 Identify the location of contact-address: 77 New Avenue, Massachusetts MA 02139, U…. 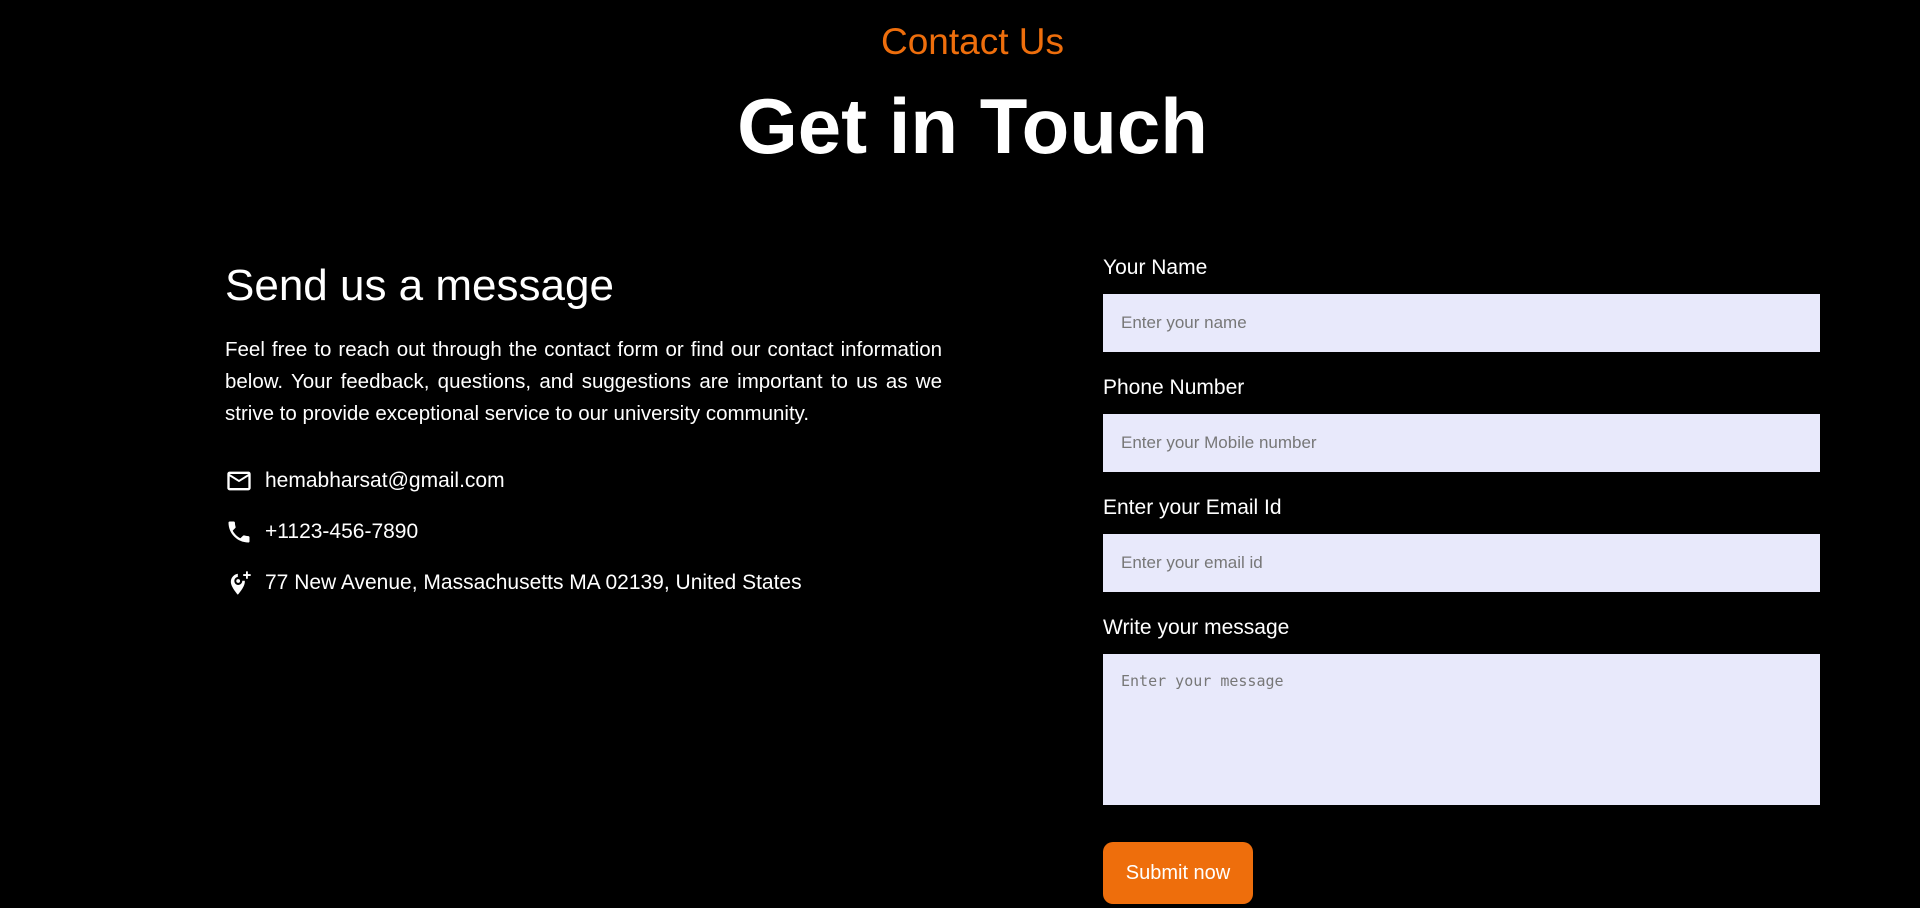
(533, 582).